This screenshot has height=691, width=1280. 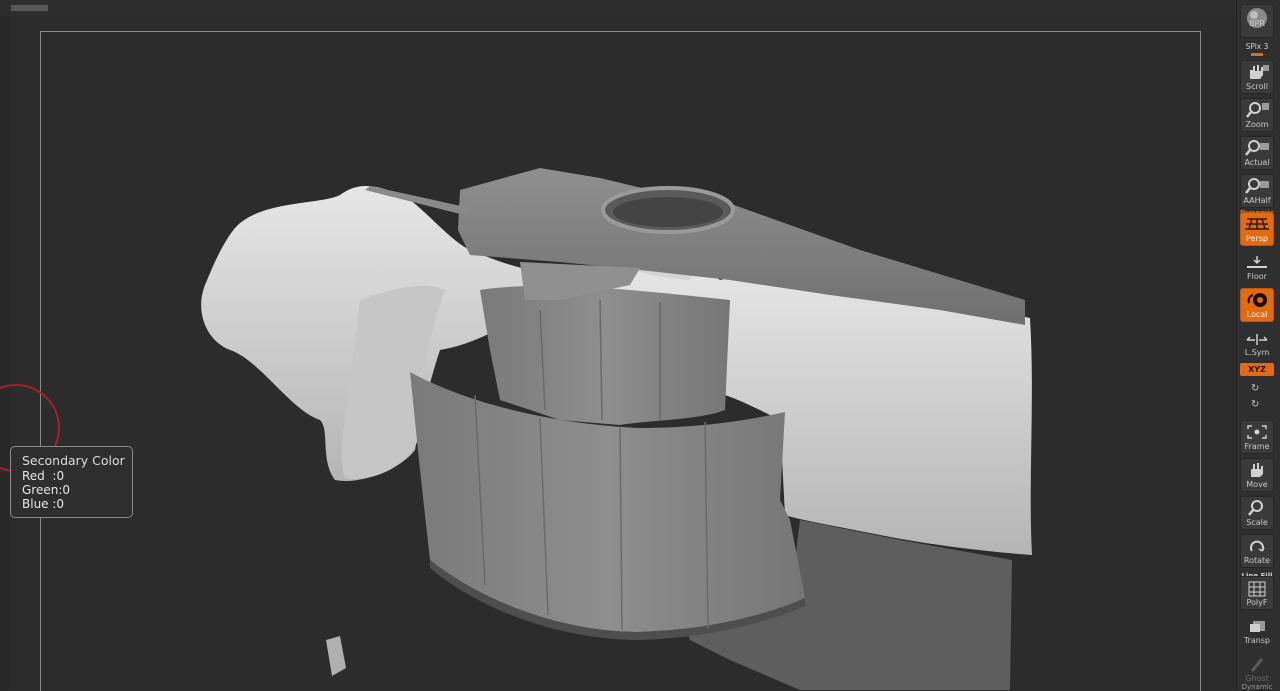 I want to click on rotate-label: Rotate, so click(x=1257, y=560).